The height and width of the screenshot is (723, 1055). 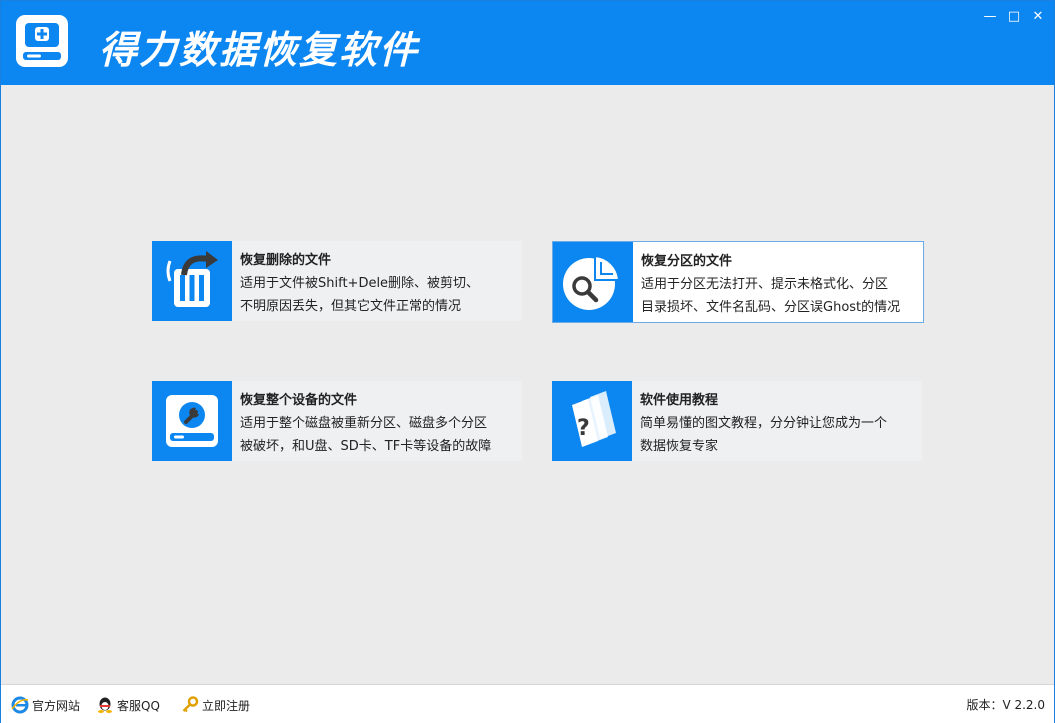 What do you see at coordinates (687, 261) in the screenshot?
I see `card-title: 恢复分区的文件` at bounding box center [687, 261].